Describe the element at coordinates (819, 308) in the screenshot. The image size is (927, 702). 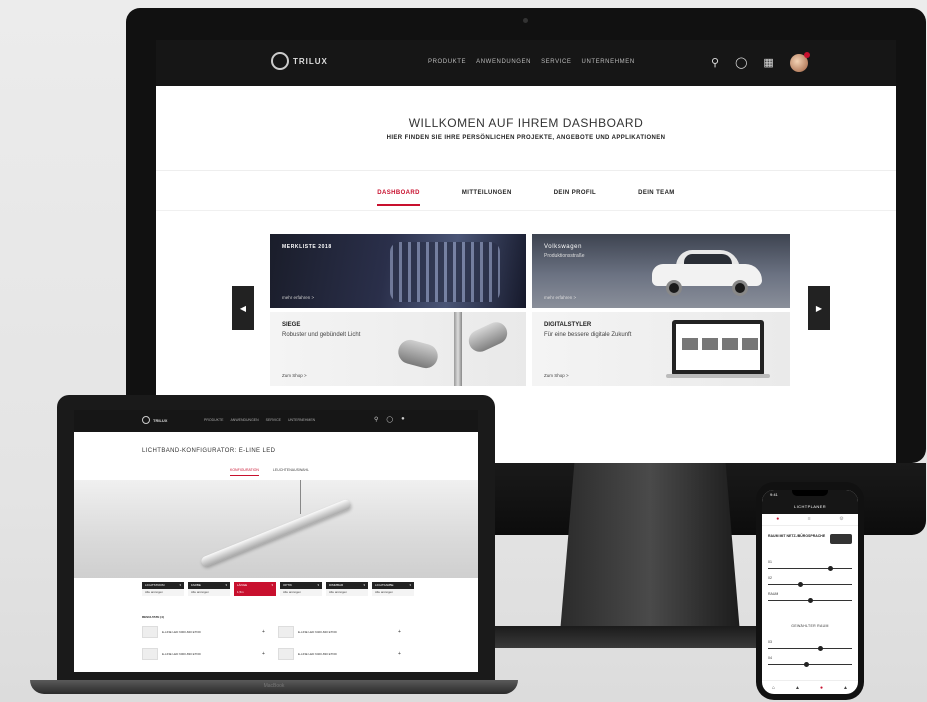
I see `carousel-next-button: ▶` at that location.